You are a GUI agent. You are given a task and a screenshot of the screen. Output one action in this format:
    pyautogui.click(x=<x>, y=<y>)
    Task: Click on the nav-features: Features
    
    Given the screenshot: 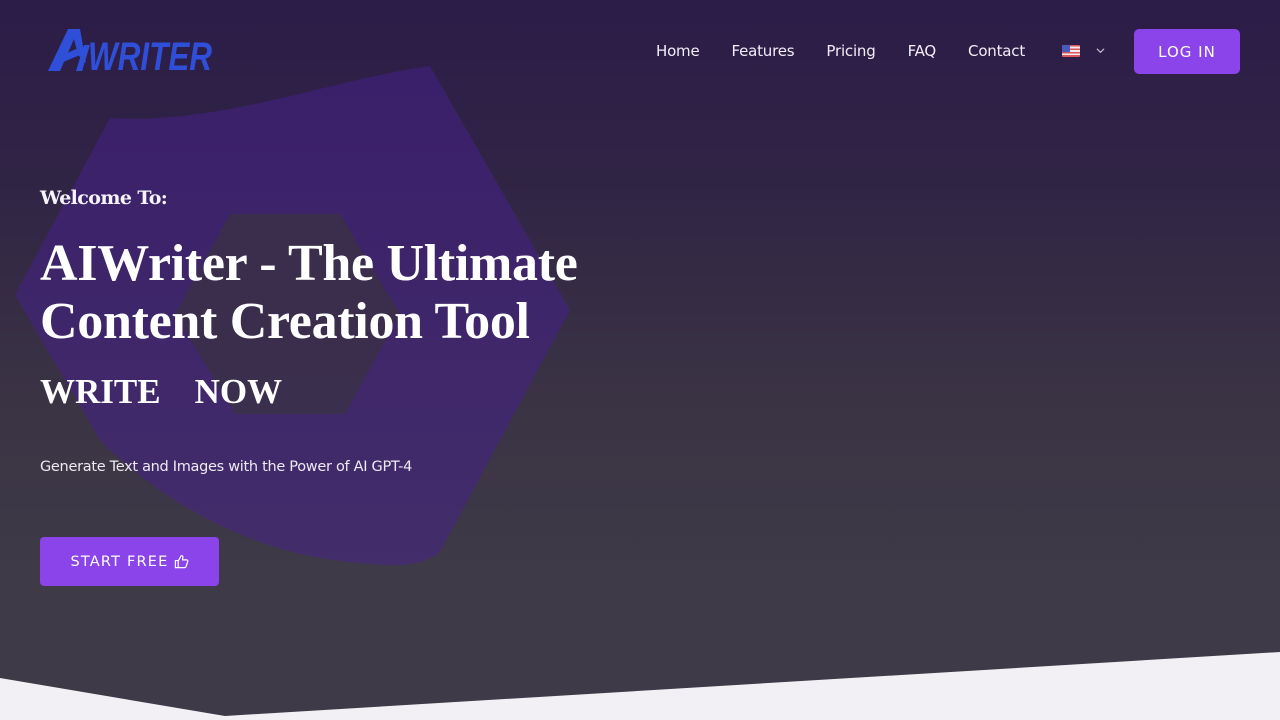 What is the action you would take?
    pyautogui.click(x=763, y=51)
    